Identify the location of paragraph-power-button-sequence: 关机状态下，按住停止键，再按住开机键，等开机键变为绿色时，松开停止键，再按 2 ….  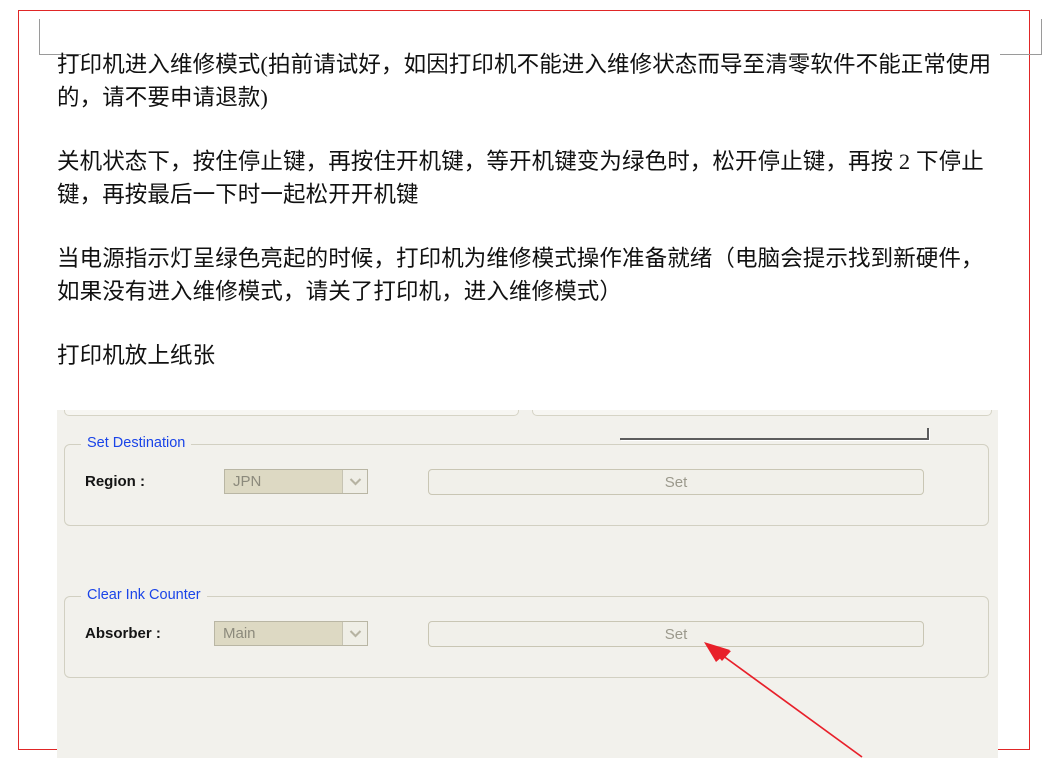
(520, 178).